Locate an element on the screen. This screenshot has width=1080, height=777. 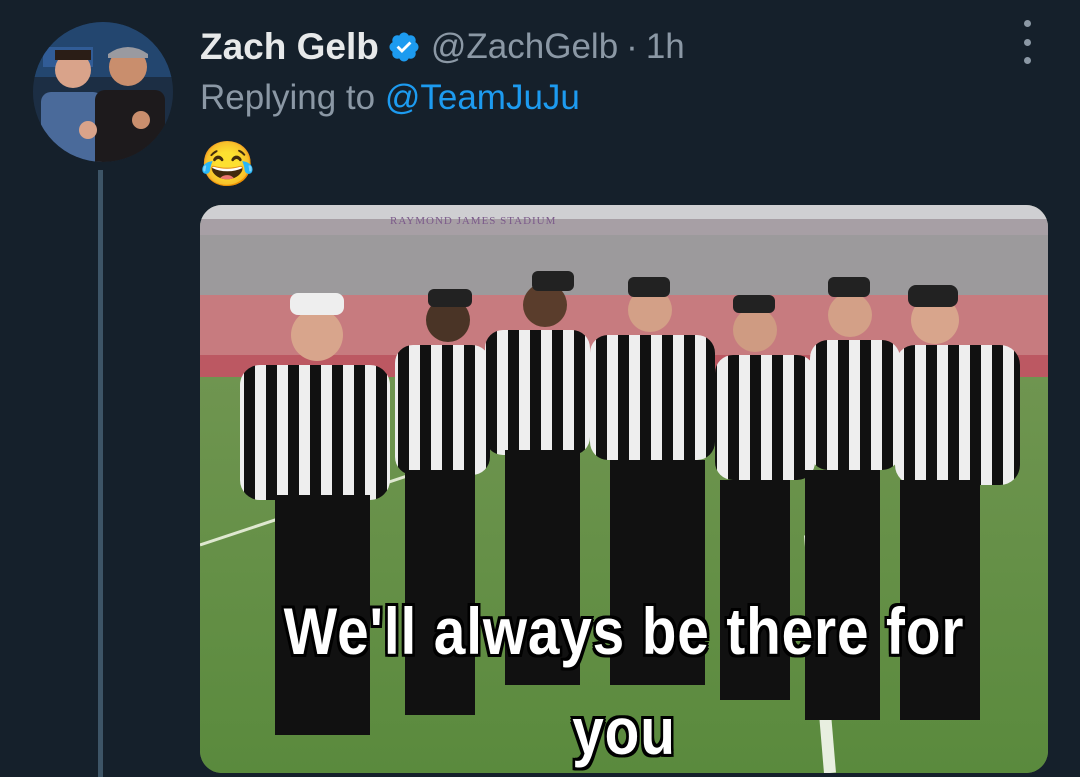
replying-to: Replying to @TeamJuJu is located at coordinates (390, 98).